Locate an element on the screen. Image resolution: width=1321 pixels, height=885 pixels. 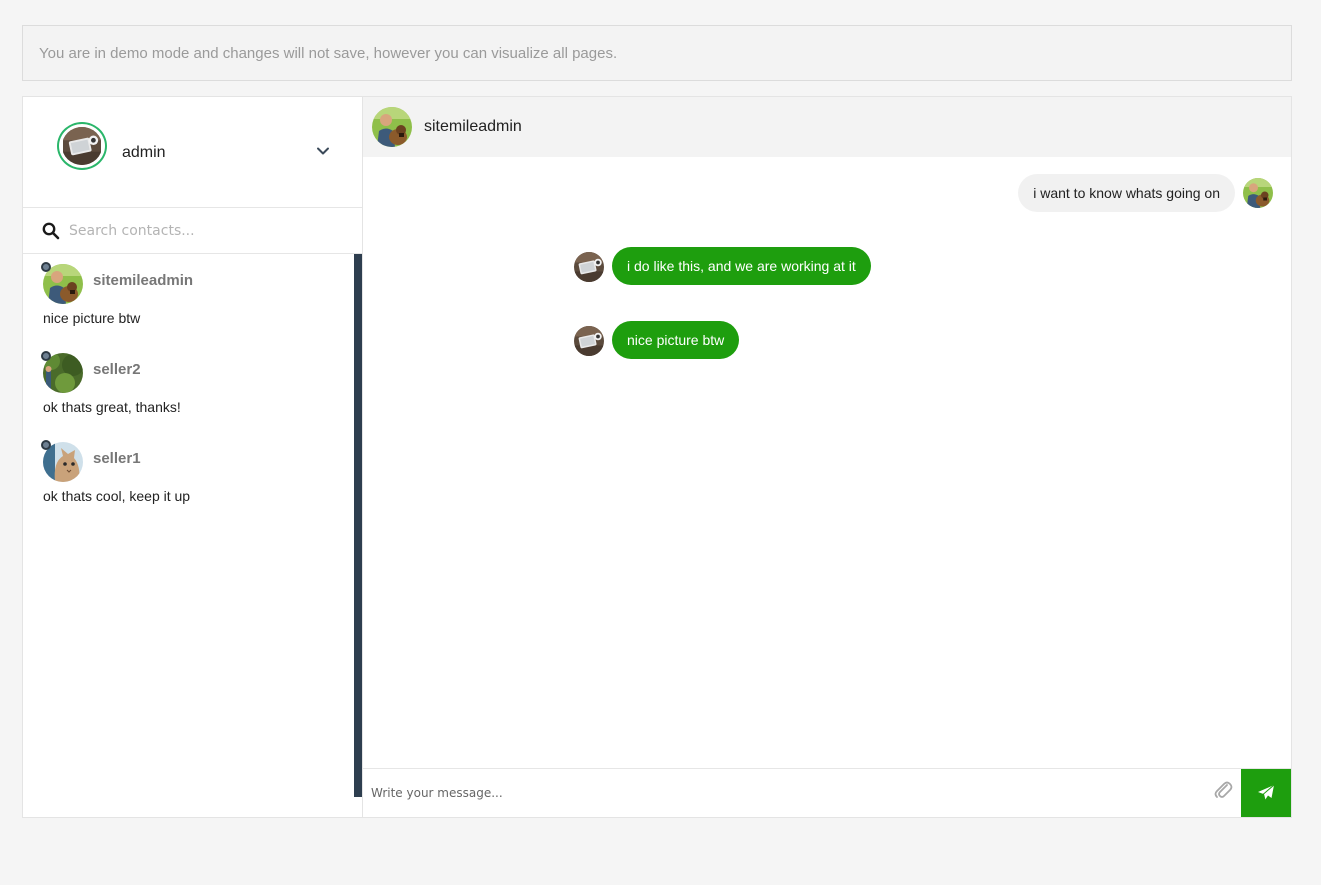
send-button is located at coordinates (1266, 793).